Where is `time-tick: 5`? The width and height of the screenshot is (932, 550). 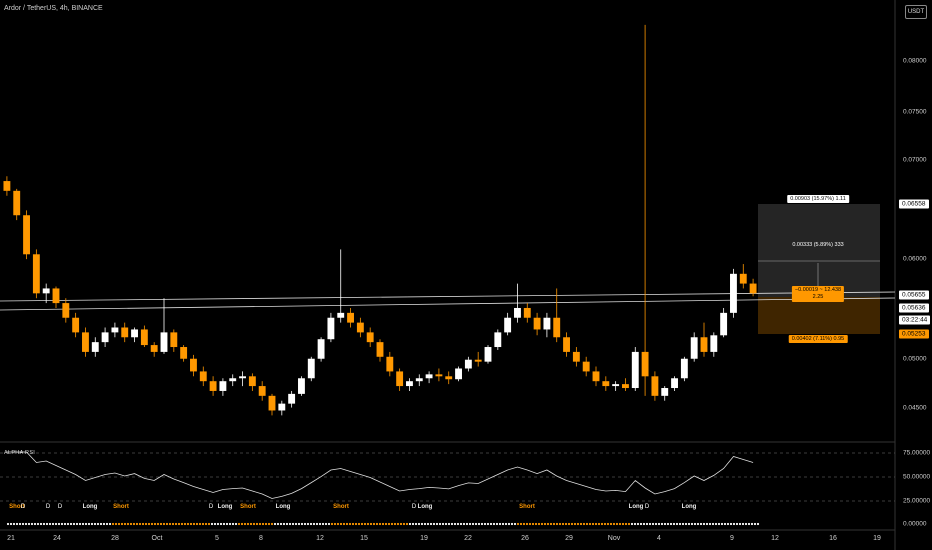
time-tick: 5 is located at coordinates (217, 538).